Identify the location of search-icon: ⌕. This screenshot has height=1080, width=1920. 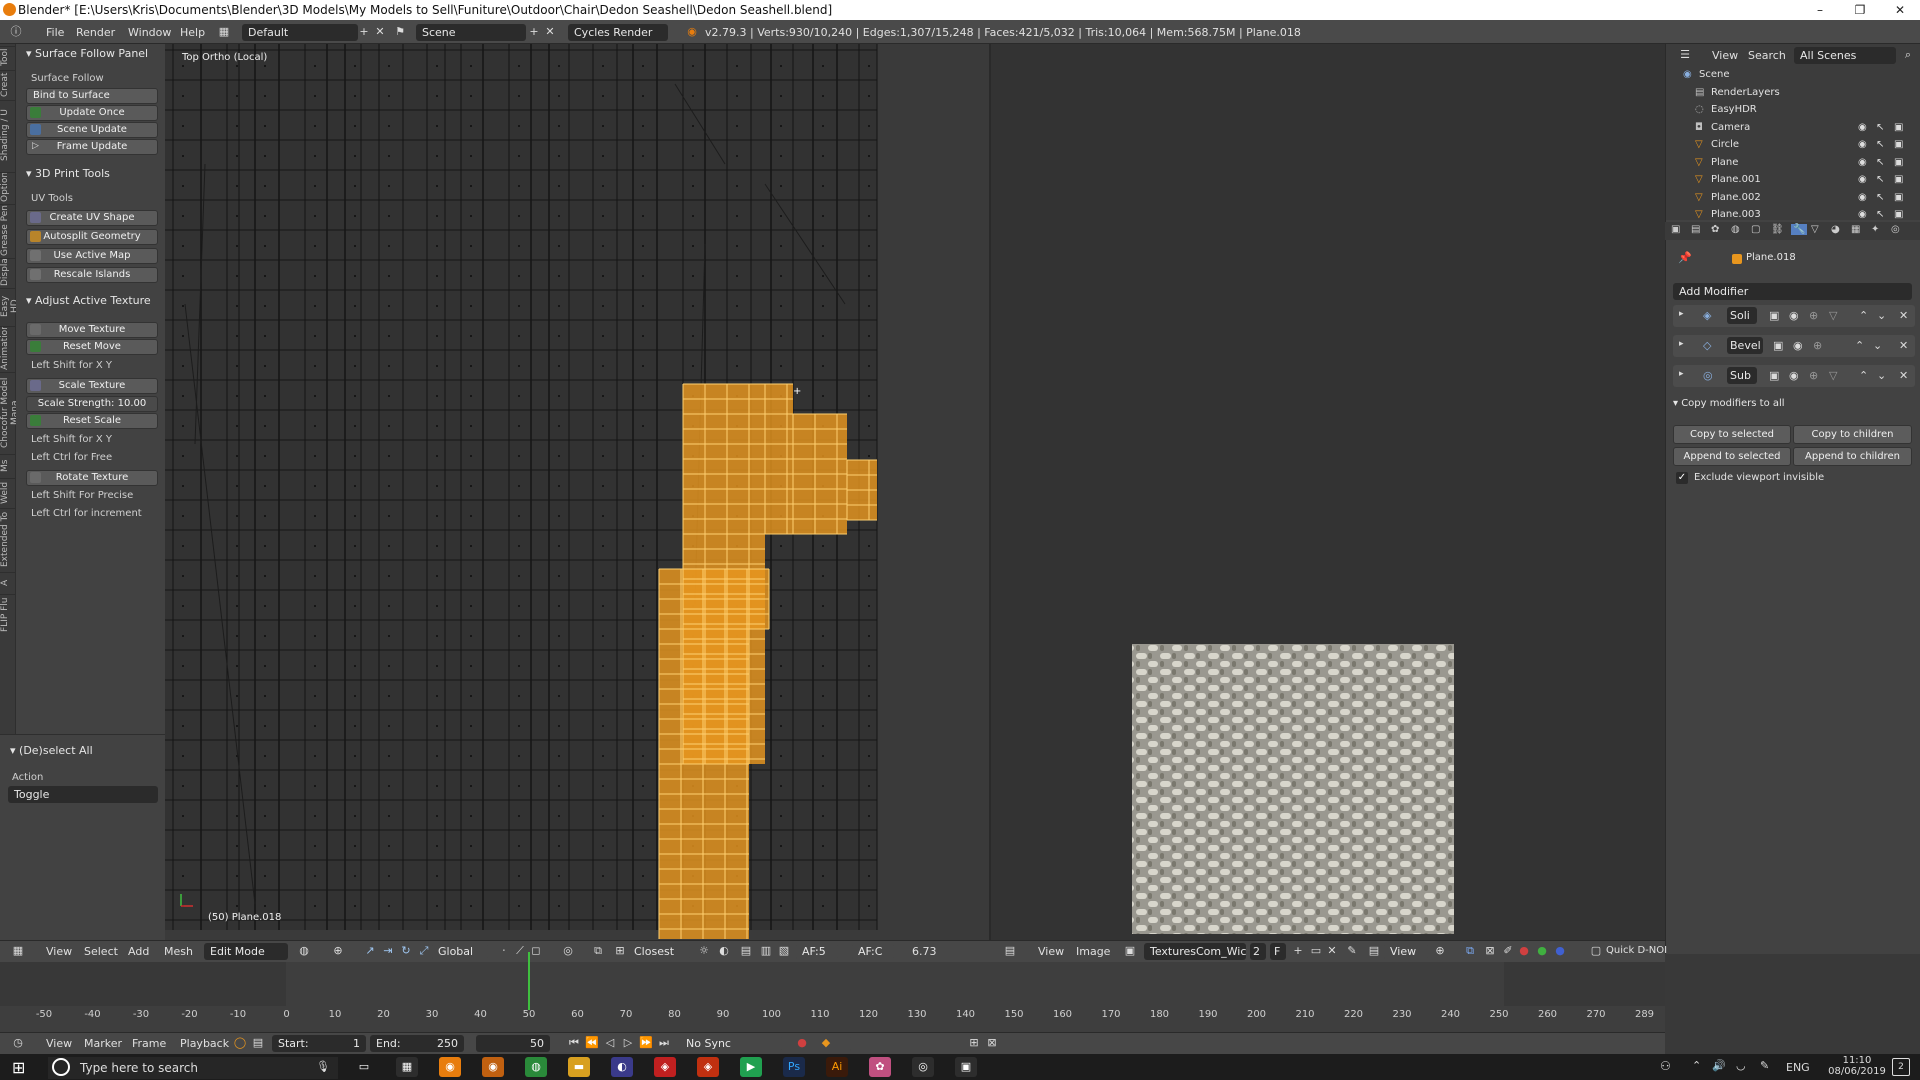
(1908, 55).